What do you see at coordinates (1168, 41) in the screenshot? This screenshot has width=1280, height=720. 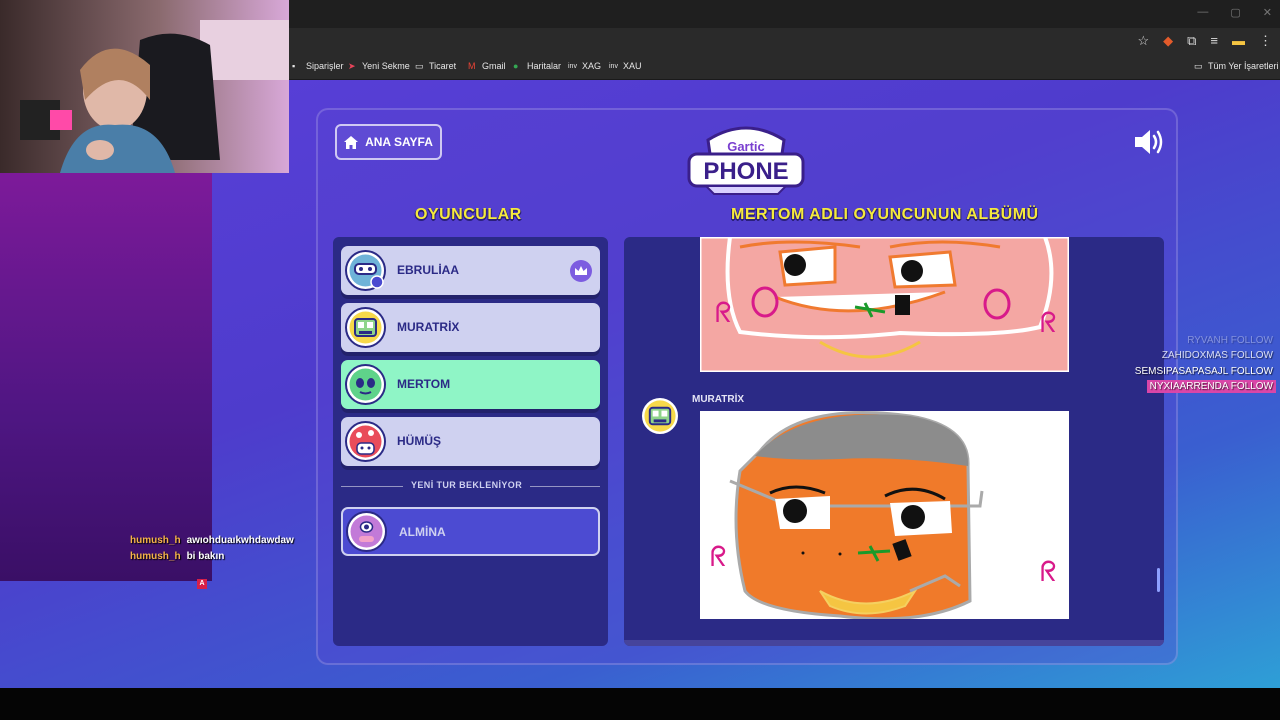 I see `extension-icon: ◆` at bounding box center [1168, 41].